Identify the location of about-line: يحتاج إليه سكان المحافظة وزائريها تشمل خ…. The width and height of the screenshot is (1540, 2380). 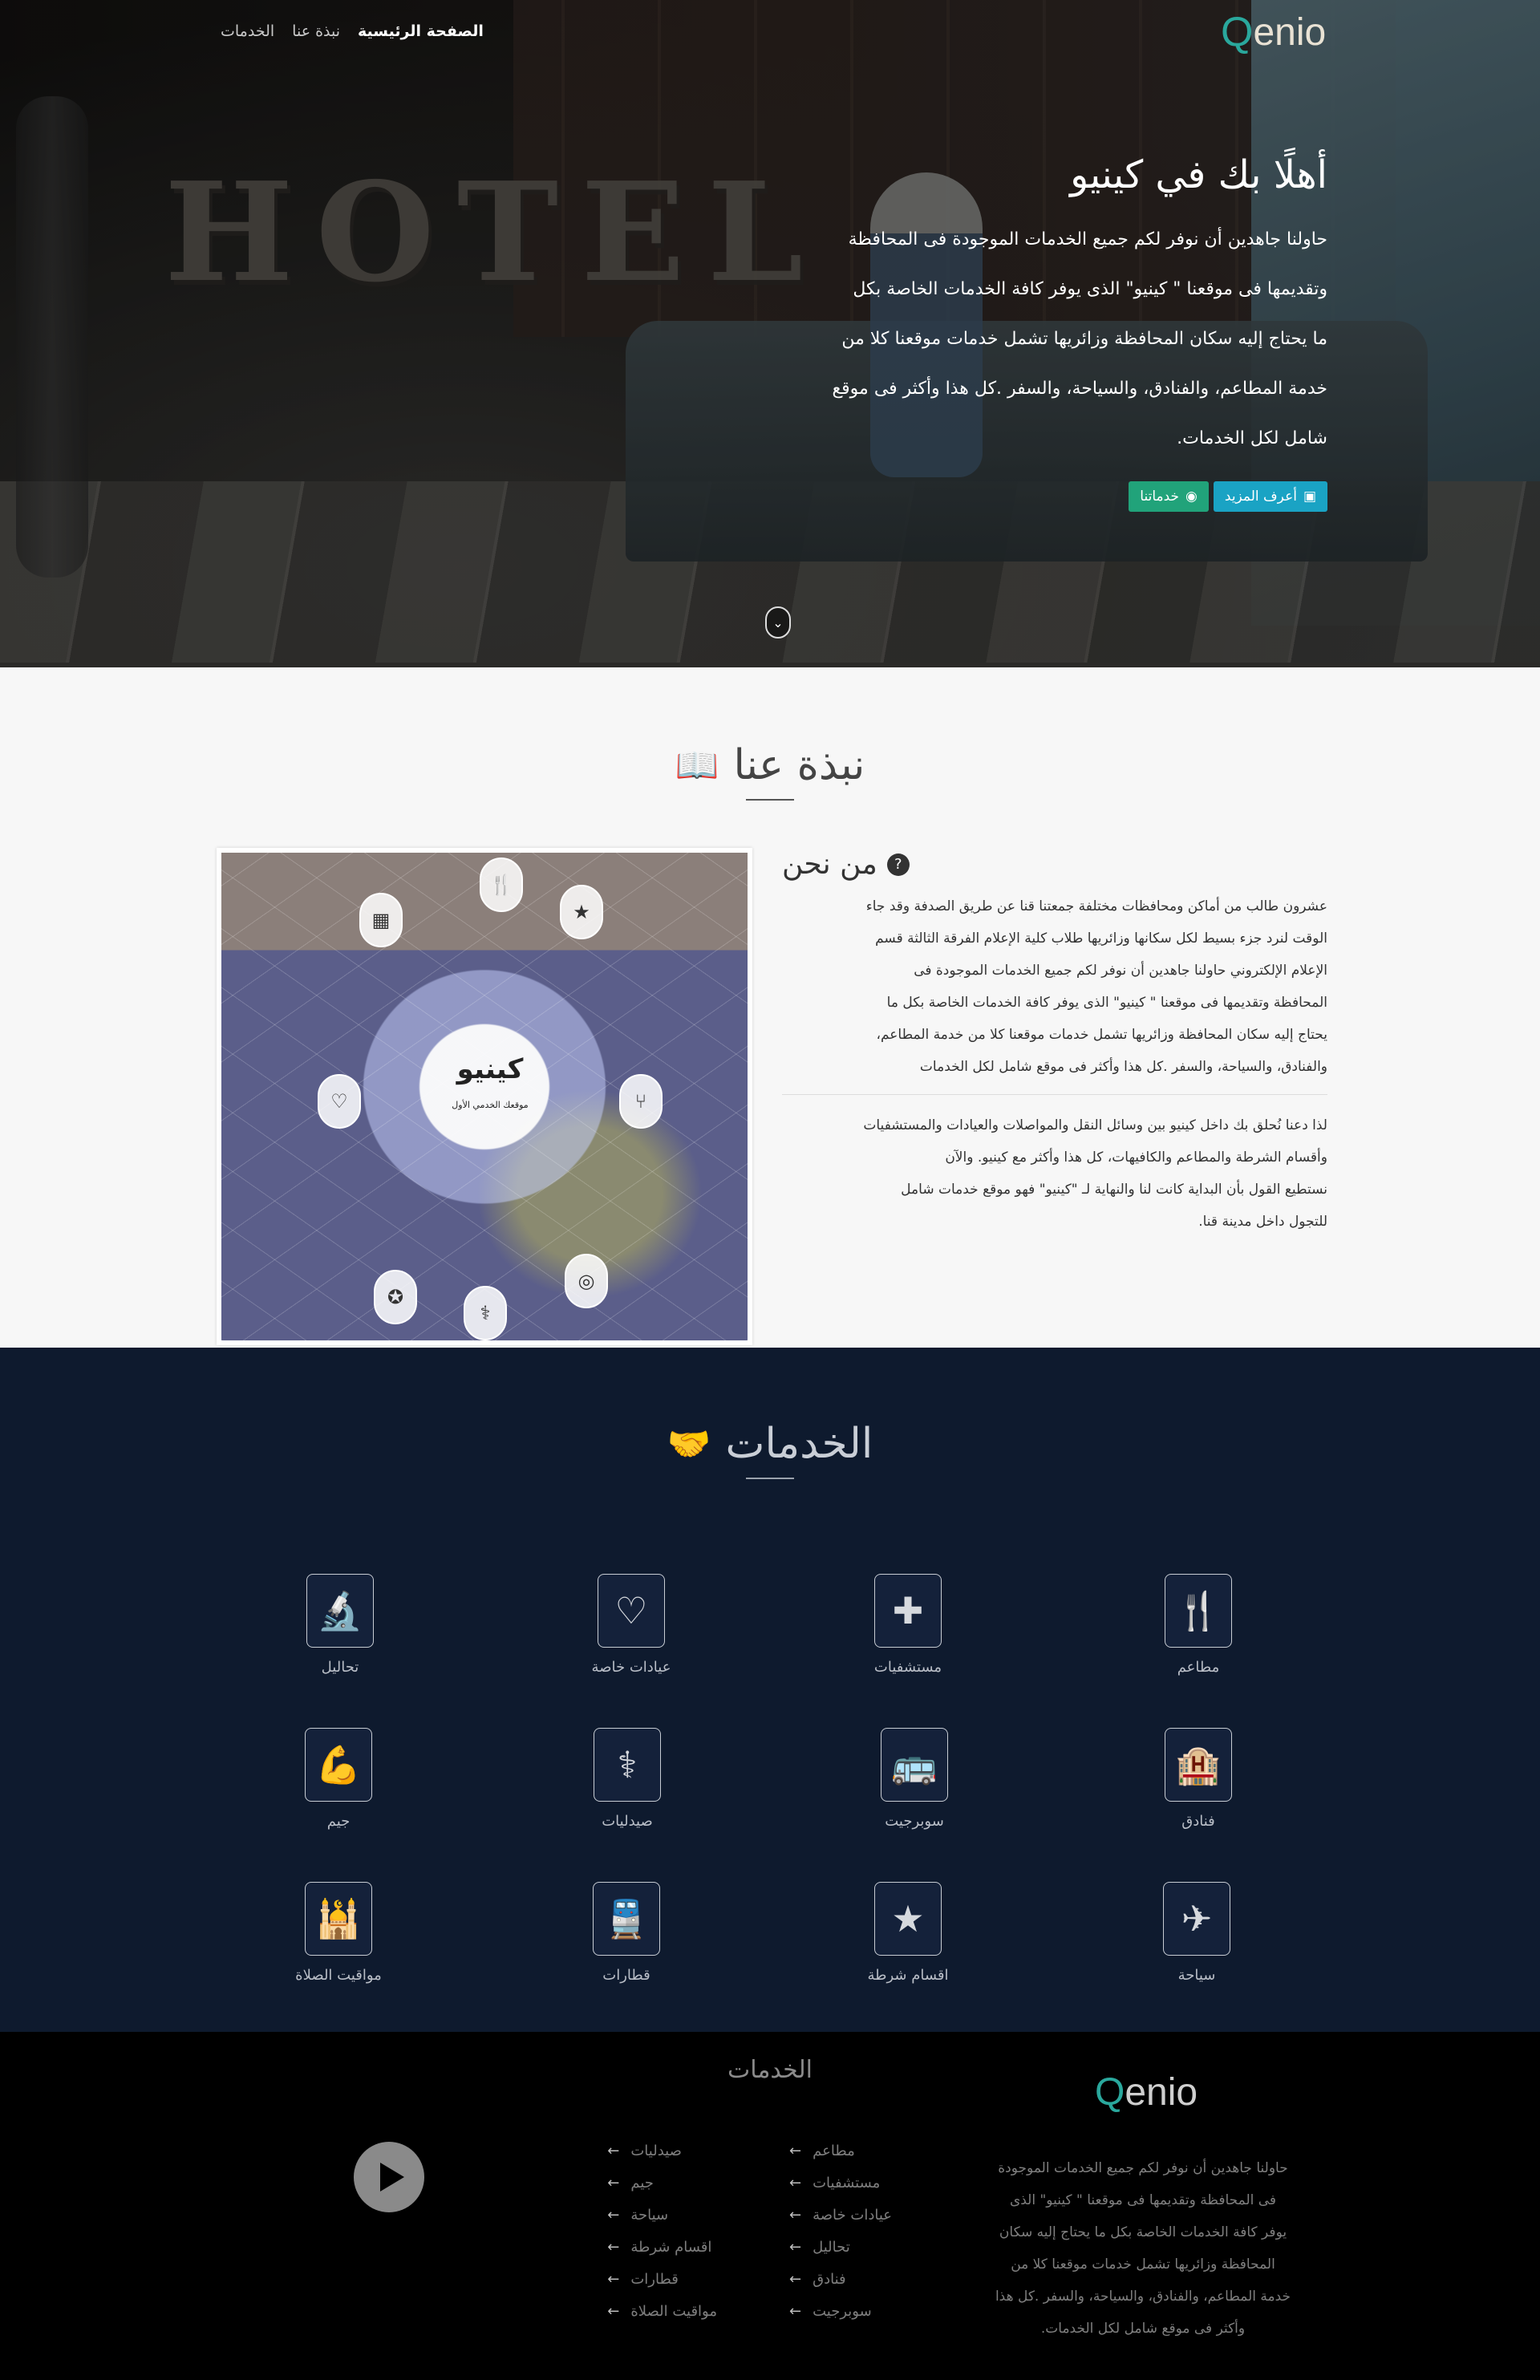
(1101, 1035).